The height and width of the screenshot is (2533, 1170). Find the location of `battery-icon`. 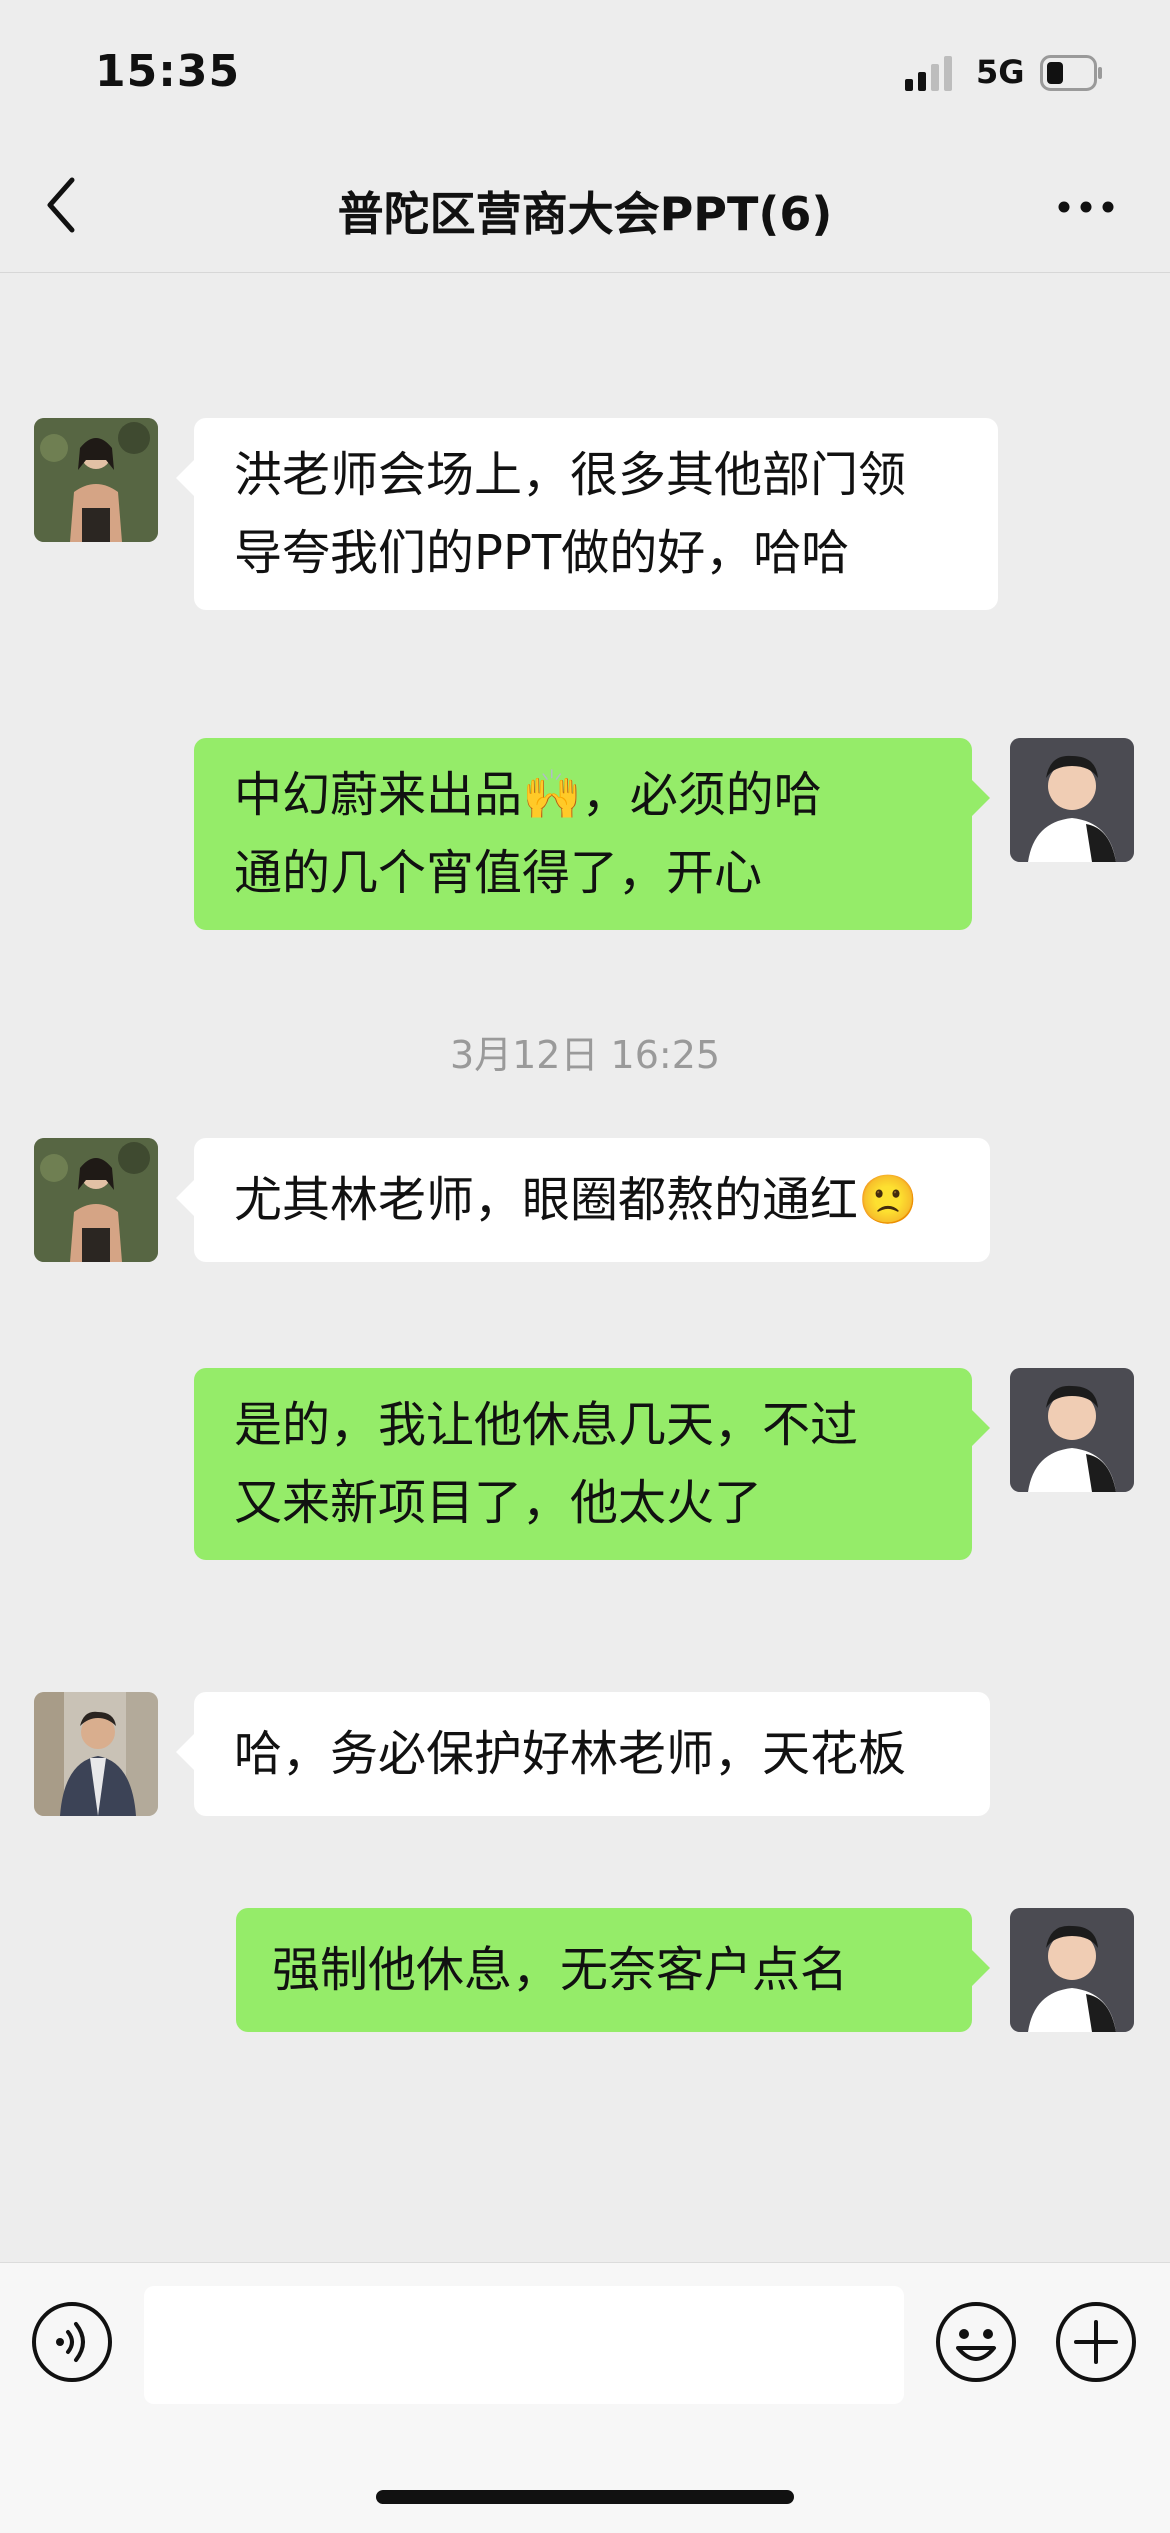

battery-icon is located at coordinates (1071, 73).